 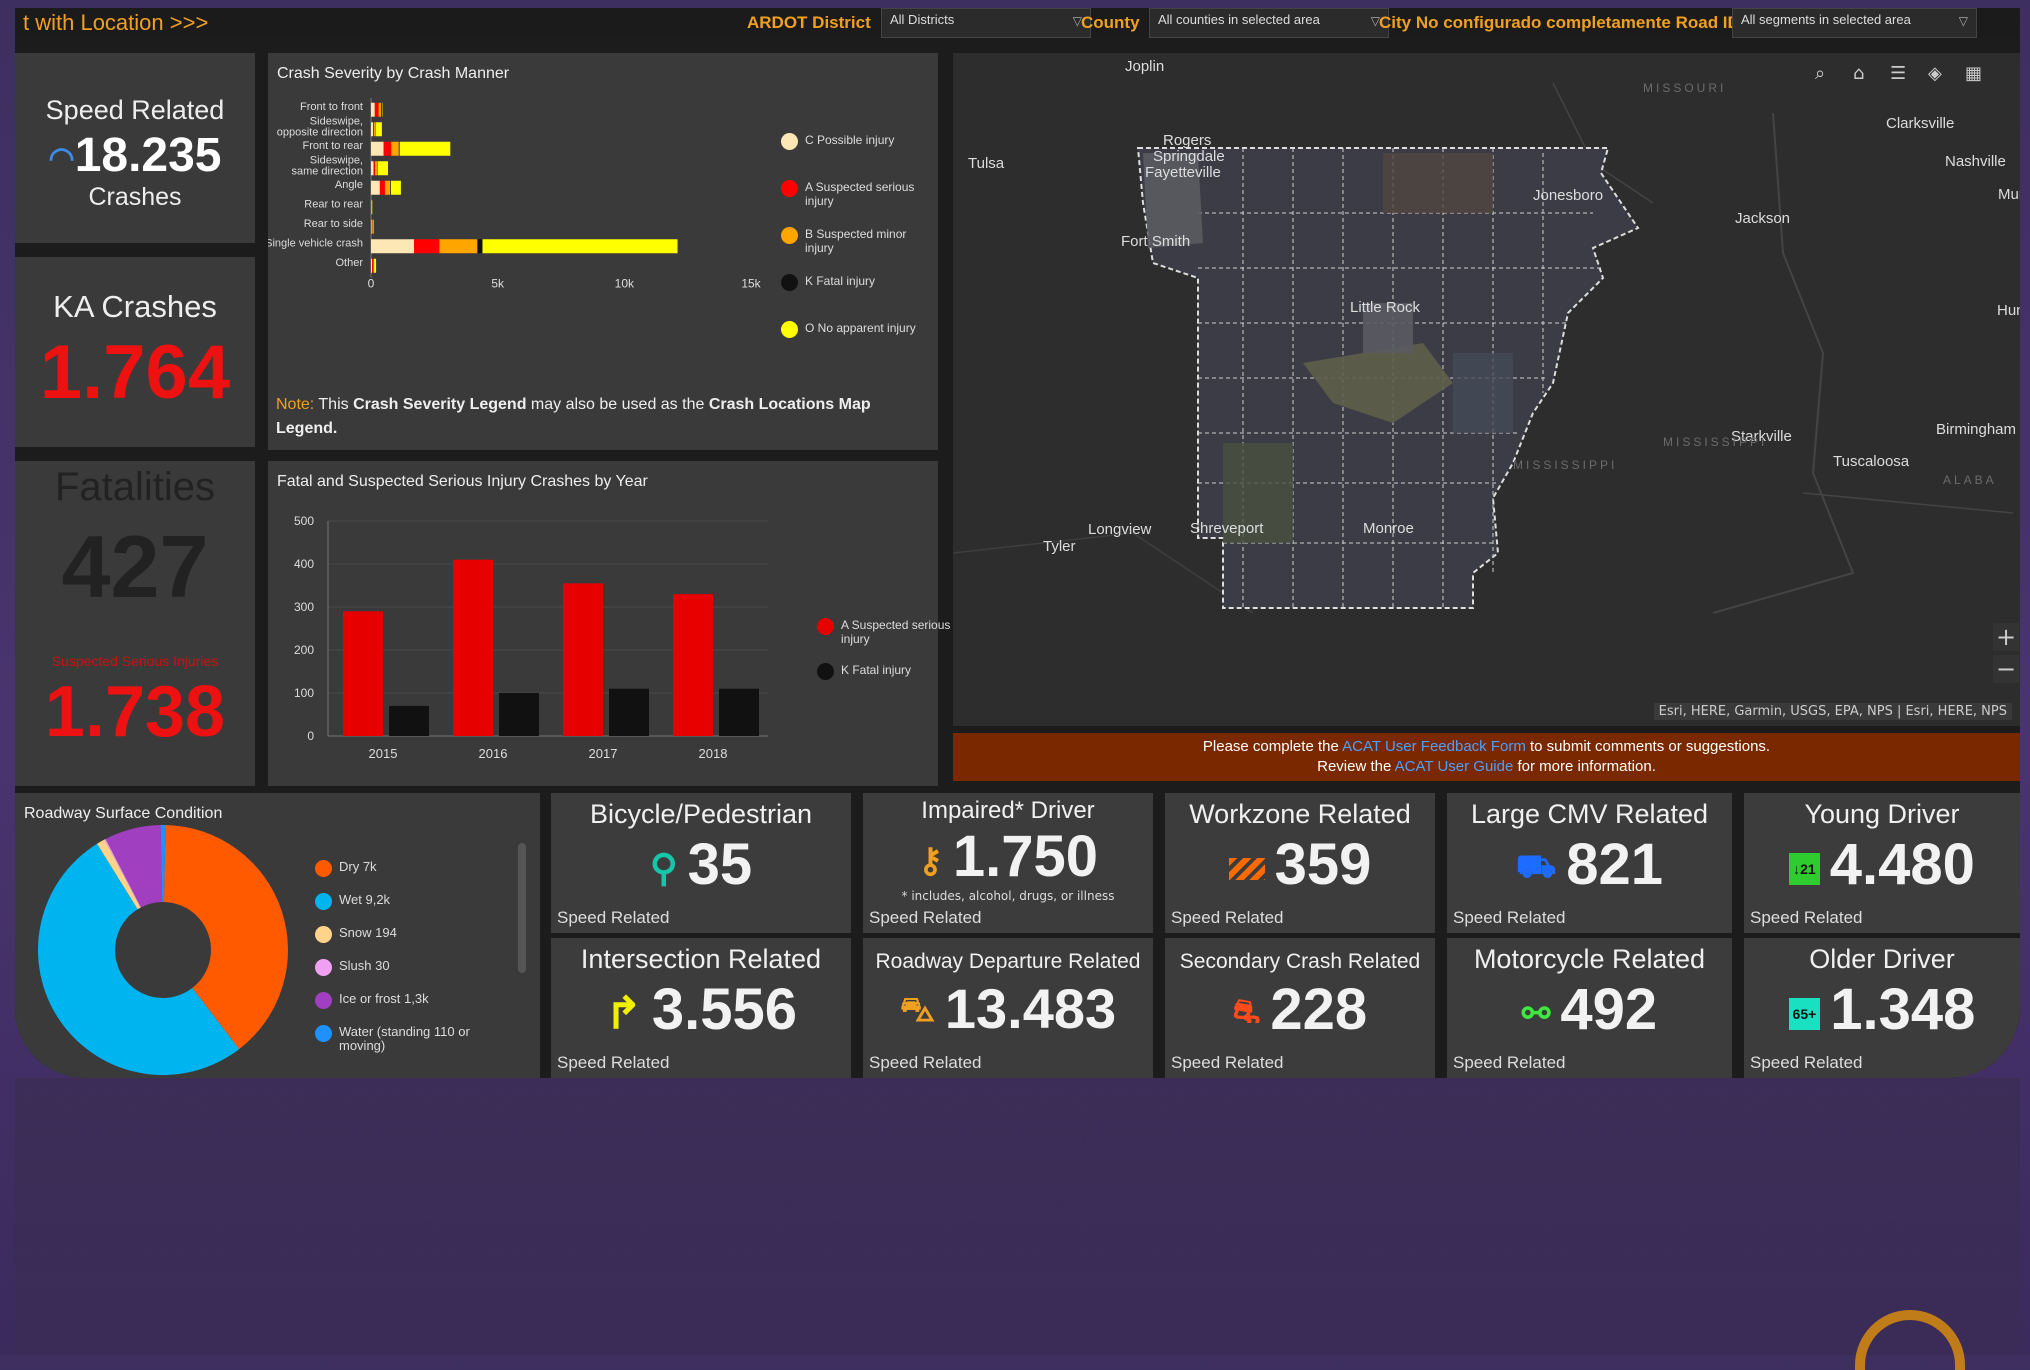 I want to click on ssi-label: Suspected Serious Injuries, so click(x=135, y=661).